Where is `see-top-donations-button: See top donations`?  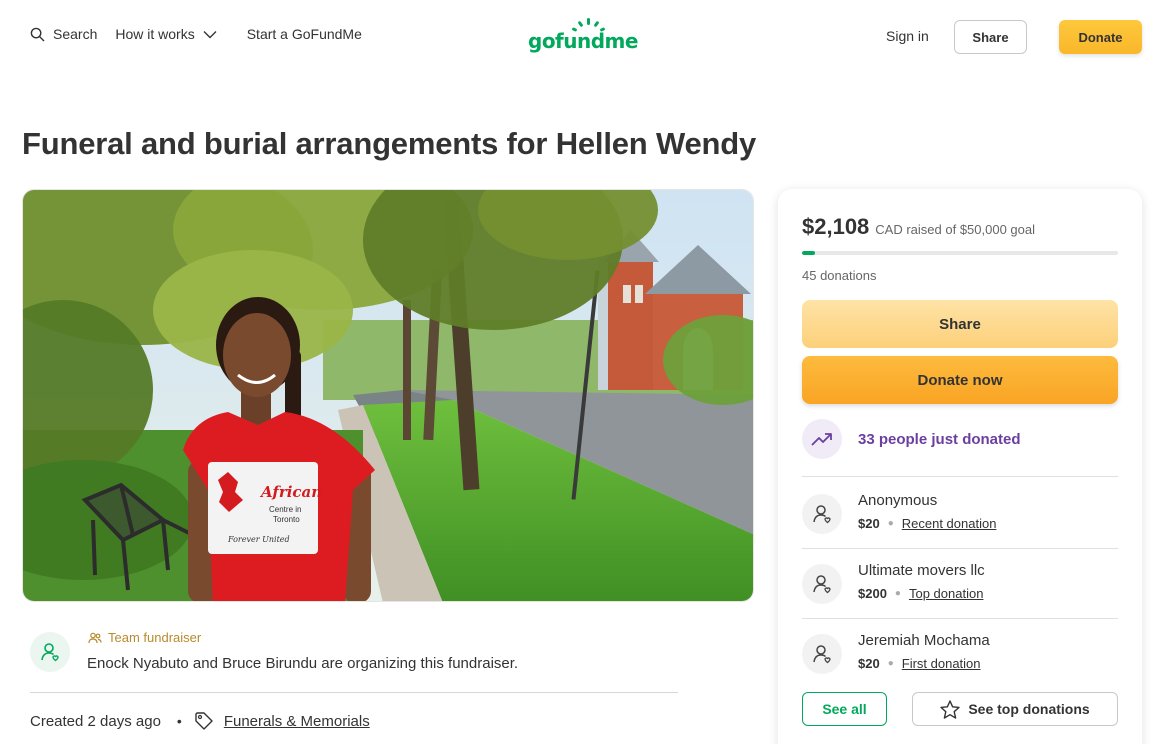
see-top-donations-button: See top donations is located at coordinates (1015, 709).